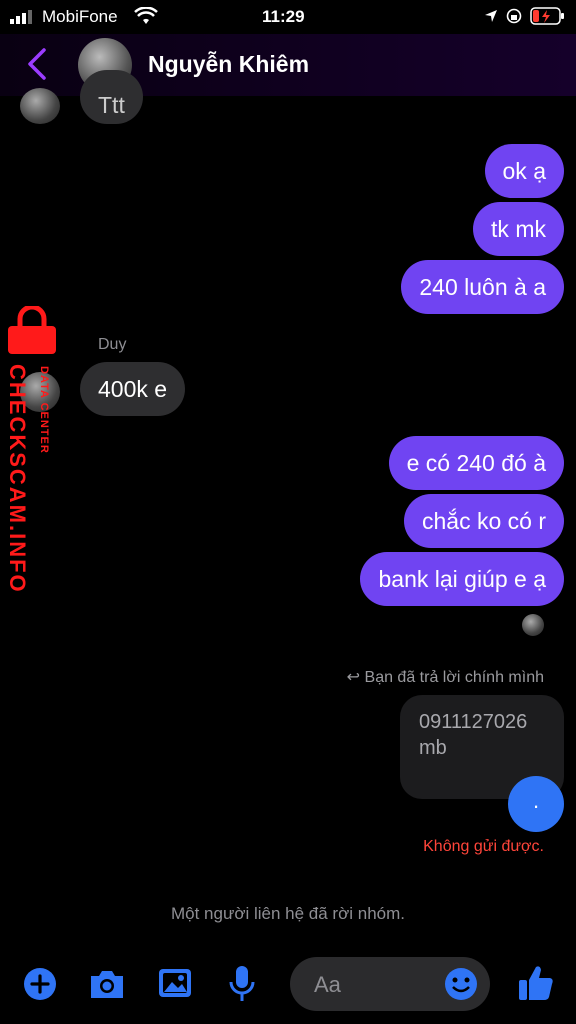 The image size is (576, 1024). I want to click on incoming-bubble: 400k e, so click(133, 389).